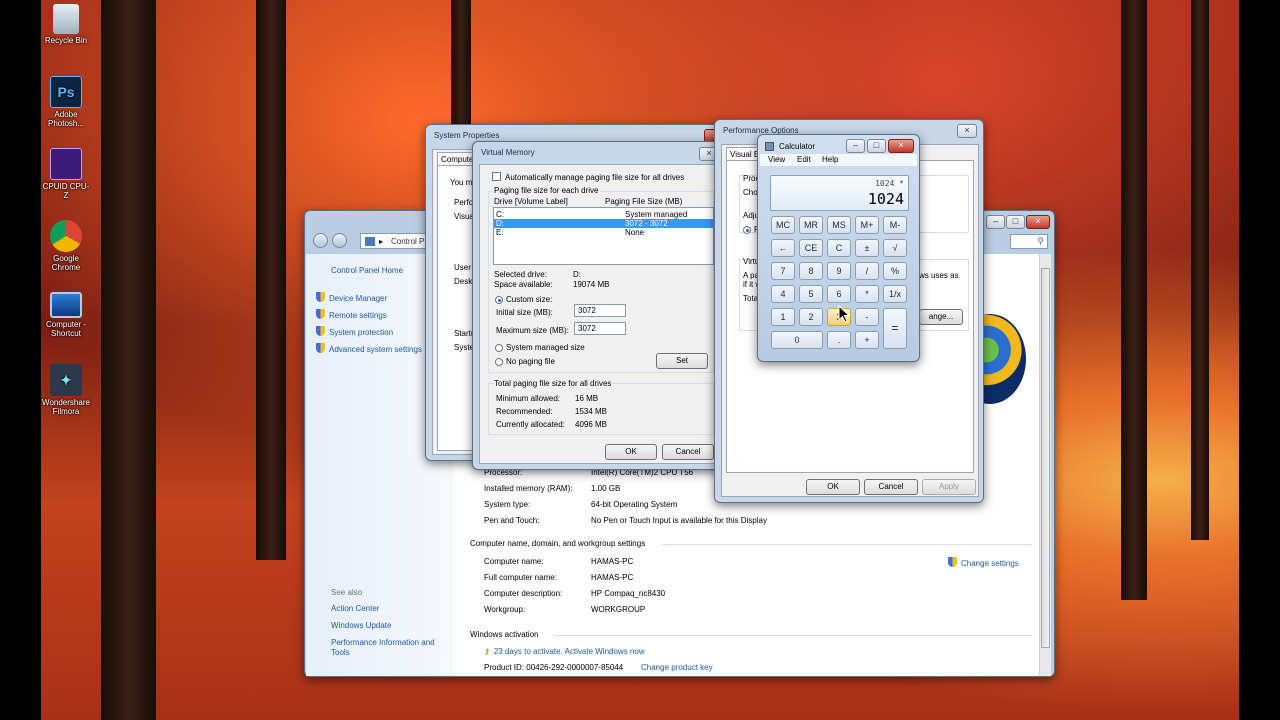  I want to click on back-button, so click(320, 240).